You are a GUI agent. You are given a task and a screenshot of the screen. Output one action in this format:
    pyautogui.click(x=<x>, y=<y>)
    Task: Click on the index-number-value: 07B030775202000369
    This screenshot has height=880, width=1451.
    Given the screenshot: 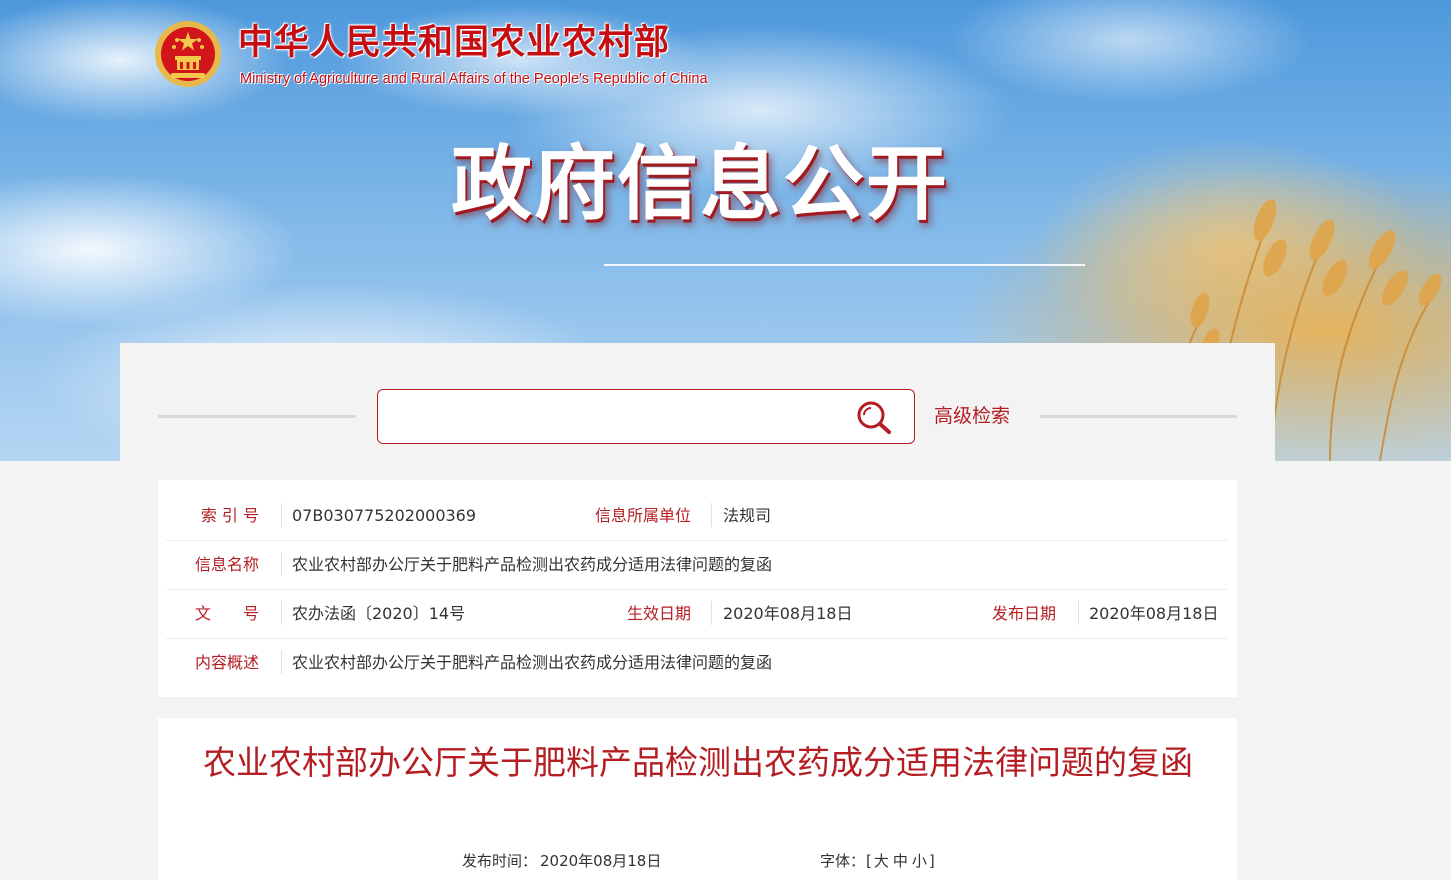 What is the action you would take?
    pyautogui.click(x=384, y=515)
    